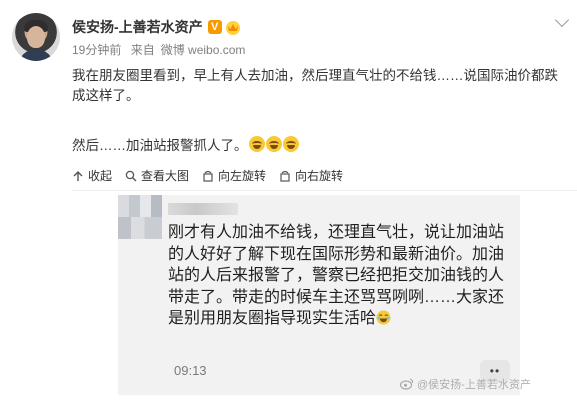 The width and height of the screenshot is (577, 408). What do you see at coordinates (319, 176) in the screenshot?
I see `rotate-right-label: 向右旋转` at bounding box center [319, 176].